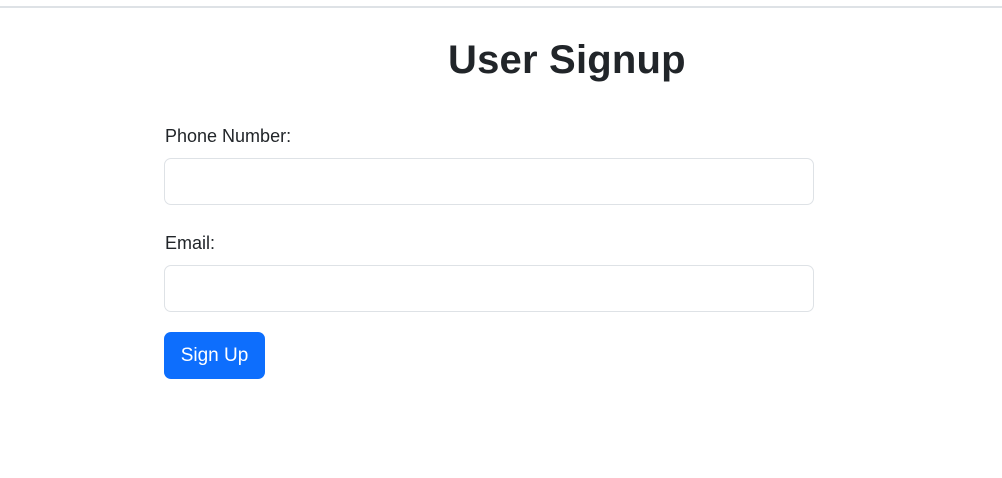  Describe the element at coordinates (214, 355) in the screenshot. I see `sign-up-button: Sign Up` at that location.